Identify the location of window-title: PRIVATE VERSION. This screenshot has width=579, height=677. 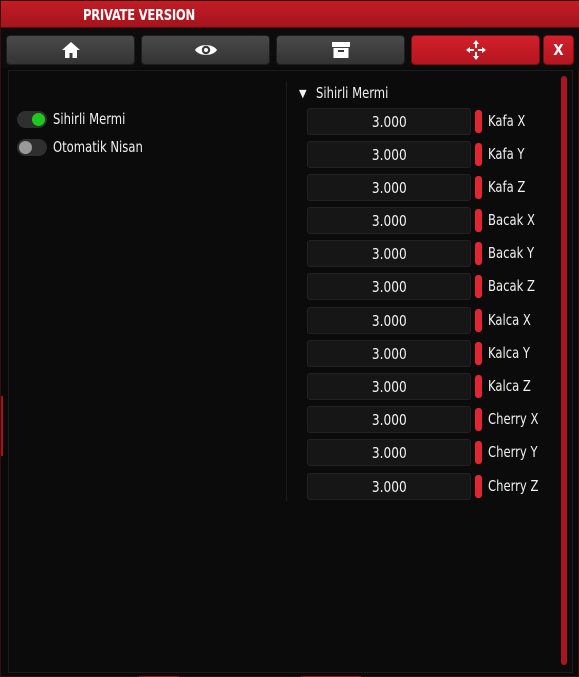
(139, 15).